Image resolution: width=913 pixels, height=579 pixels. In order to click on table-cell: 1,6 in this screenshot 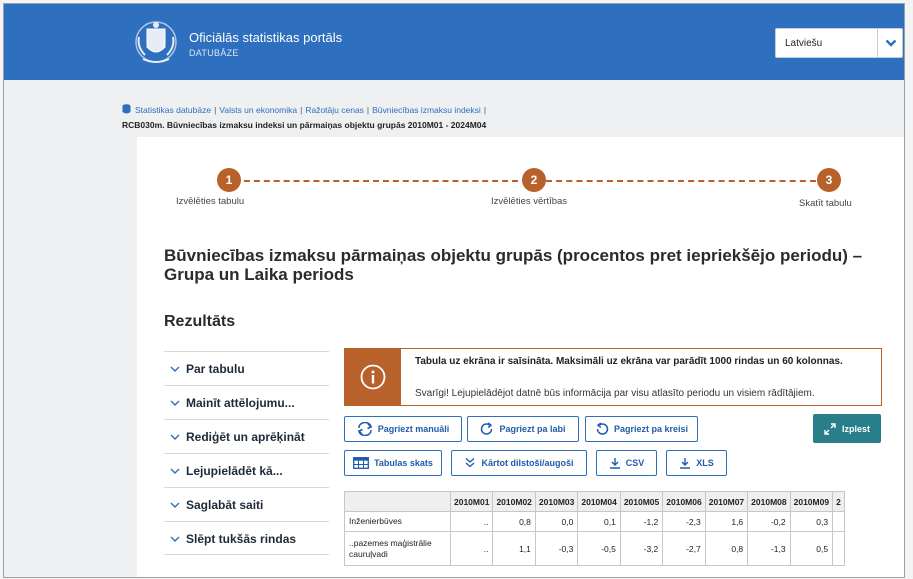, I will do `click(726, 521)`.